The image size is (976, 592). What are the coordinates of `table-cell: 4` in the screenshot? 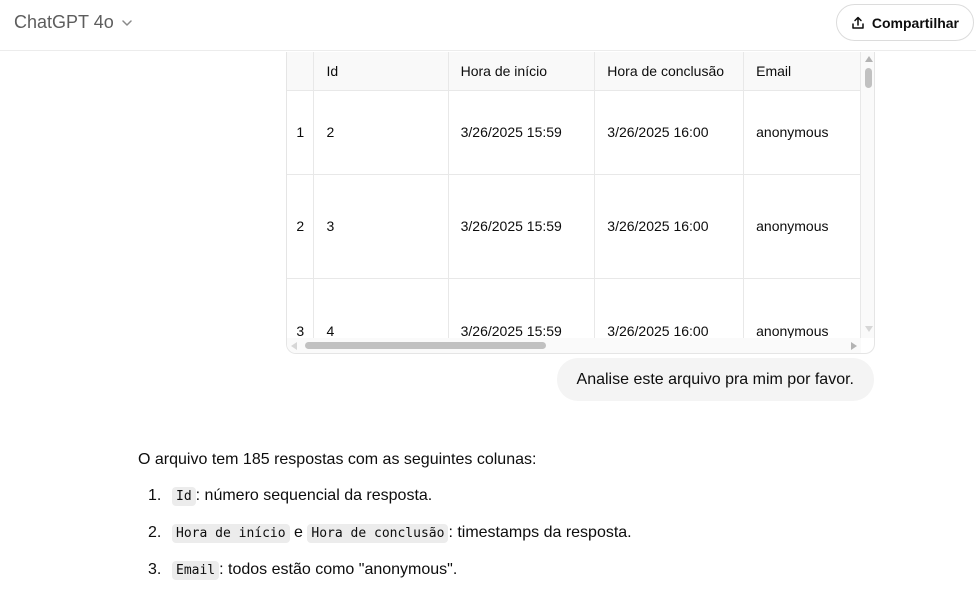 It's located at (381, 308).